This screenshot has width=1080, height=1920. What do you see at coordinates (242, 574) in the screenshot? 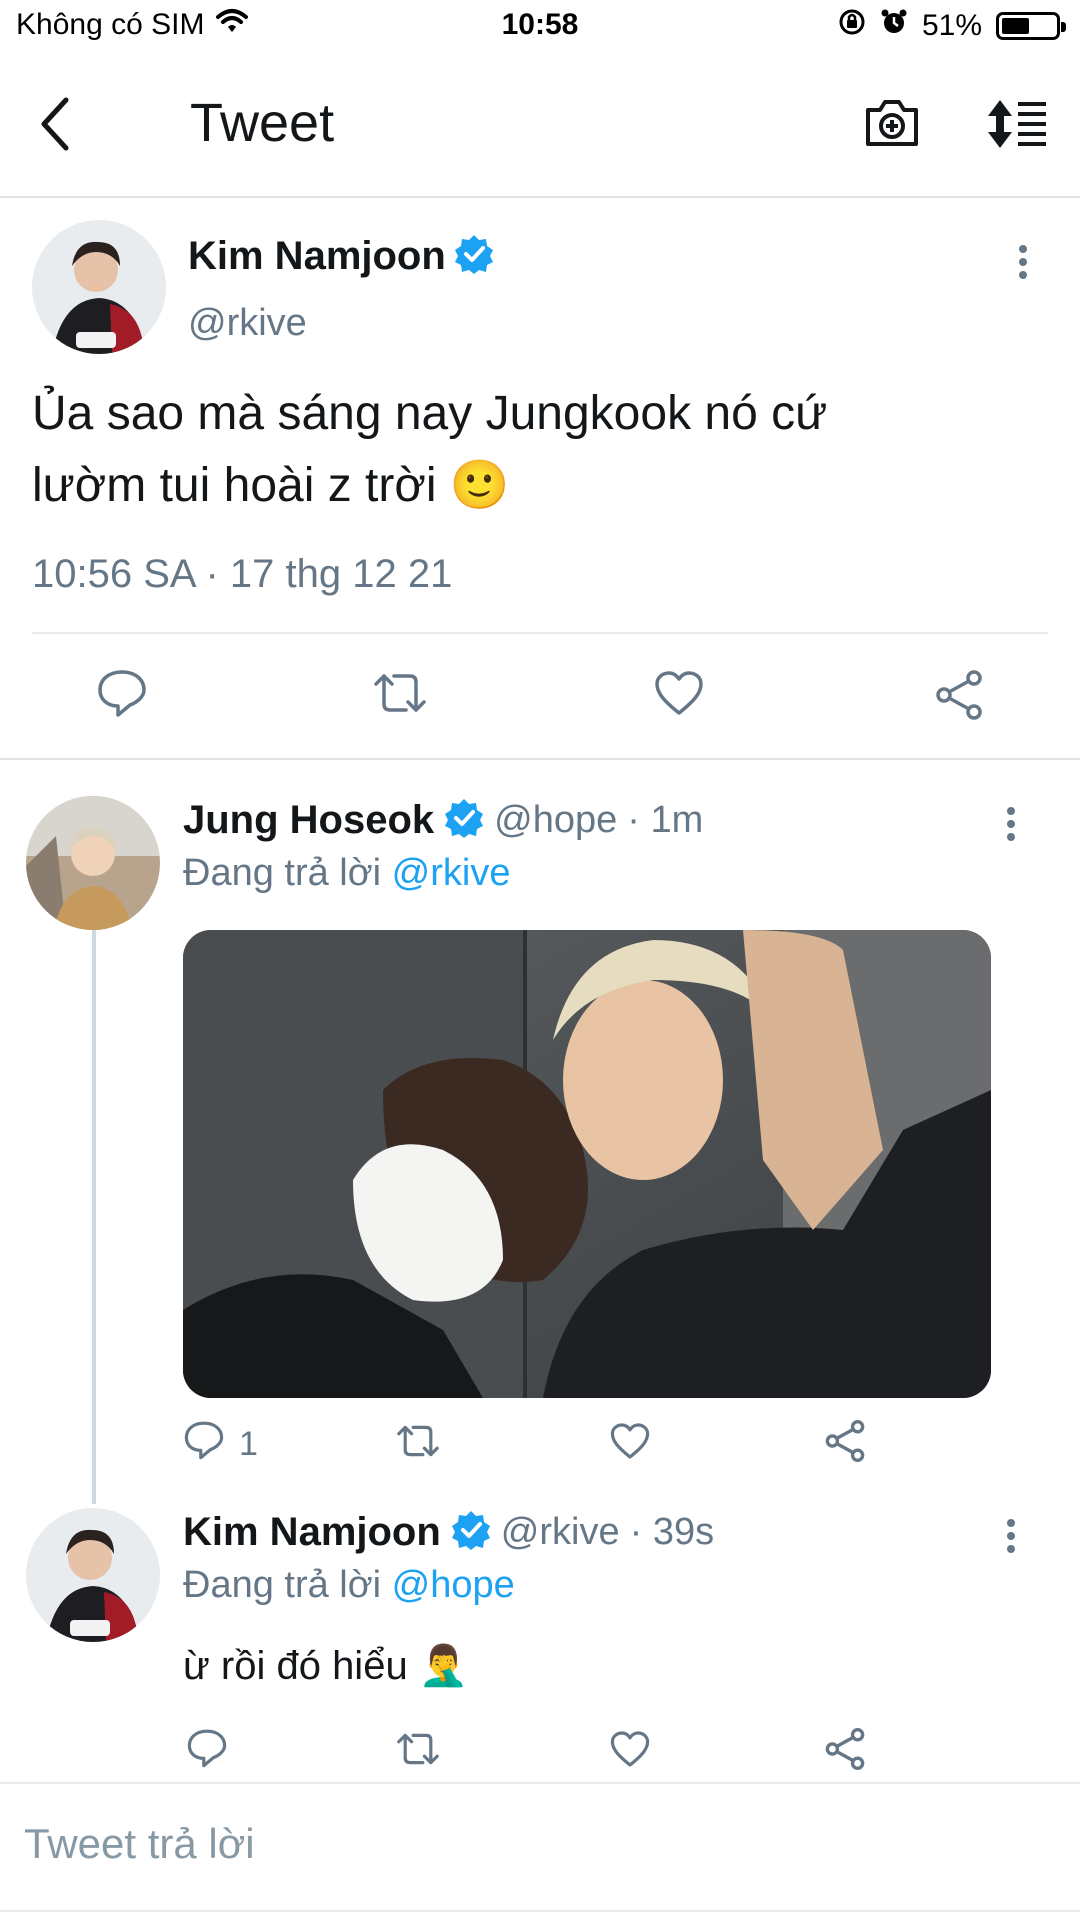
I see `tweet-timestamp: 10:56 SA · 17 thg 12 21` at bounding box center [242, 574].